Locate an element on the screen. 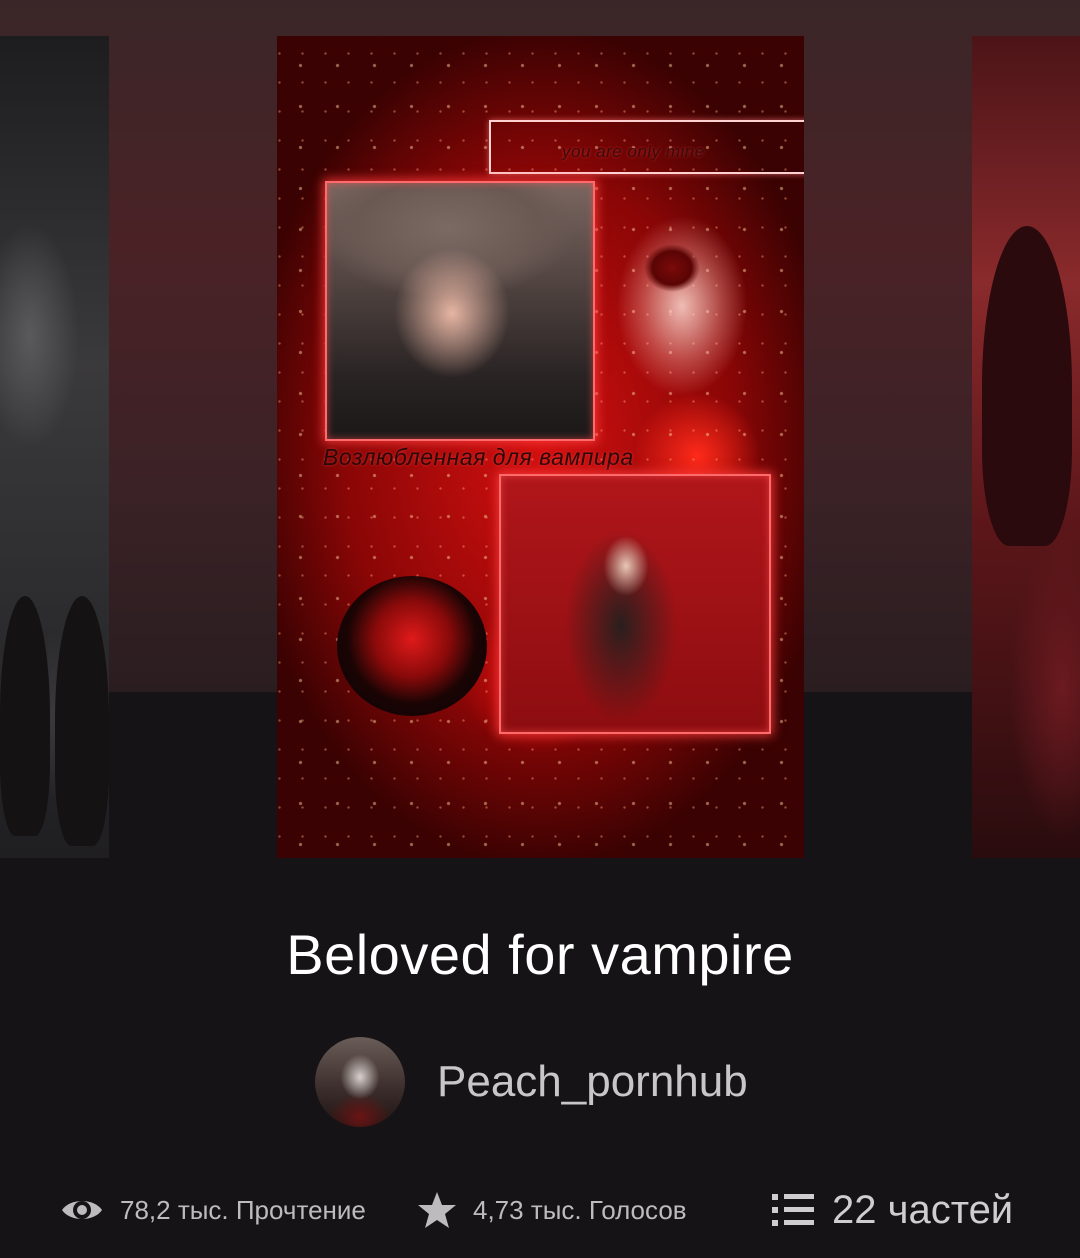  next-story-cover is located at coordinates (1026, 447).